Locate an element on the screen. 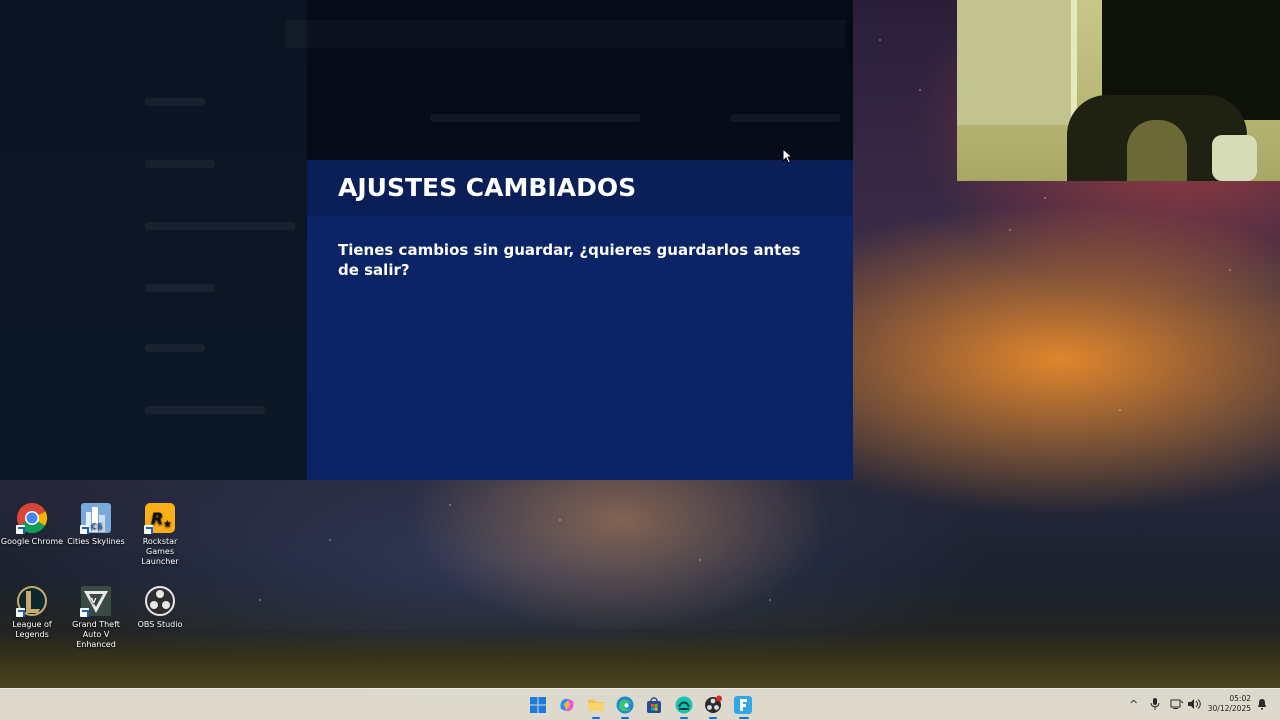 This screenshot has height=720, width=1280. edge-icon is located at coordinates (625, 705).